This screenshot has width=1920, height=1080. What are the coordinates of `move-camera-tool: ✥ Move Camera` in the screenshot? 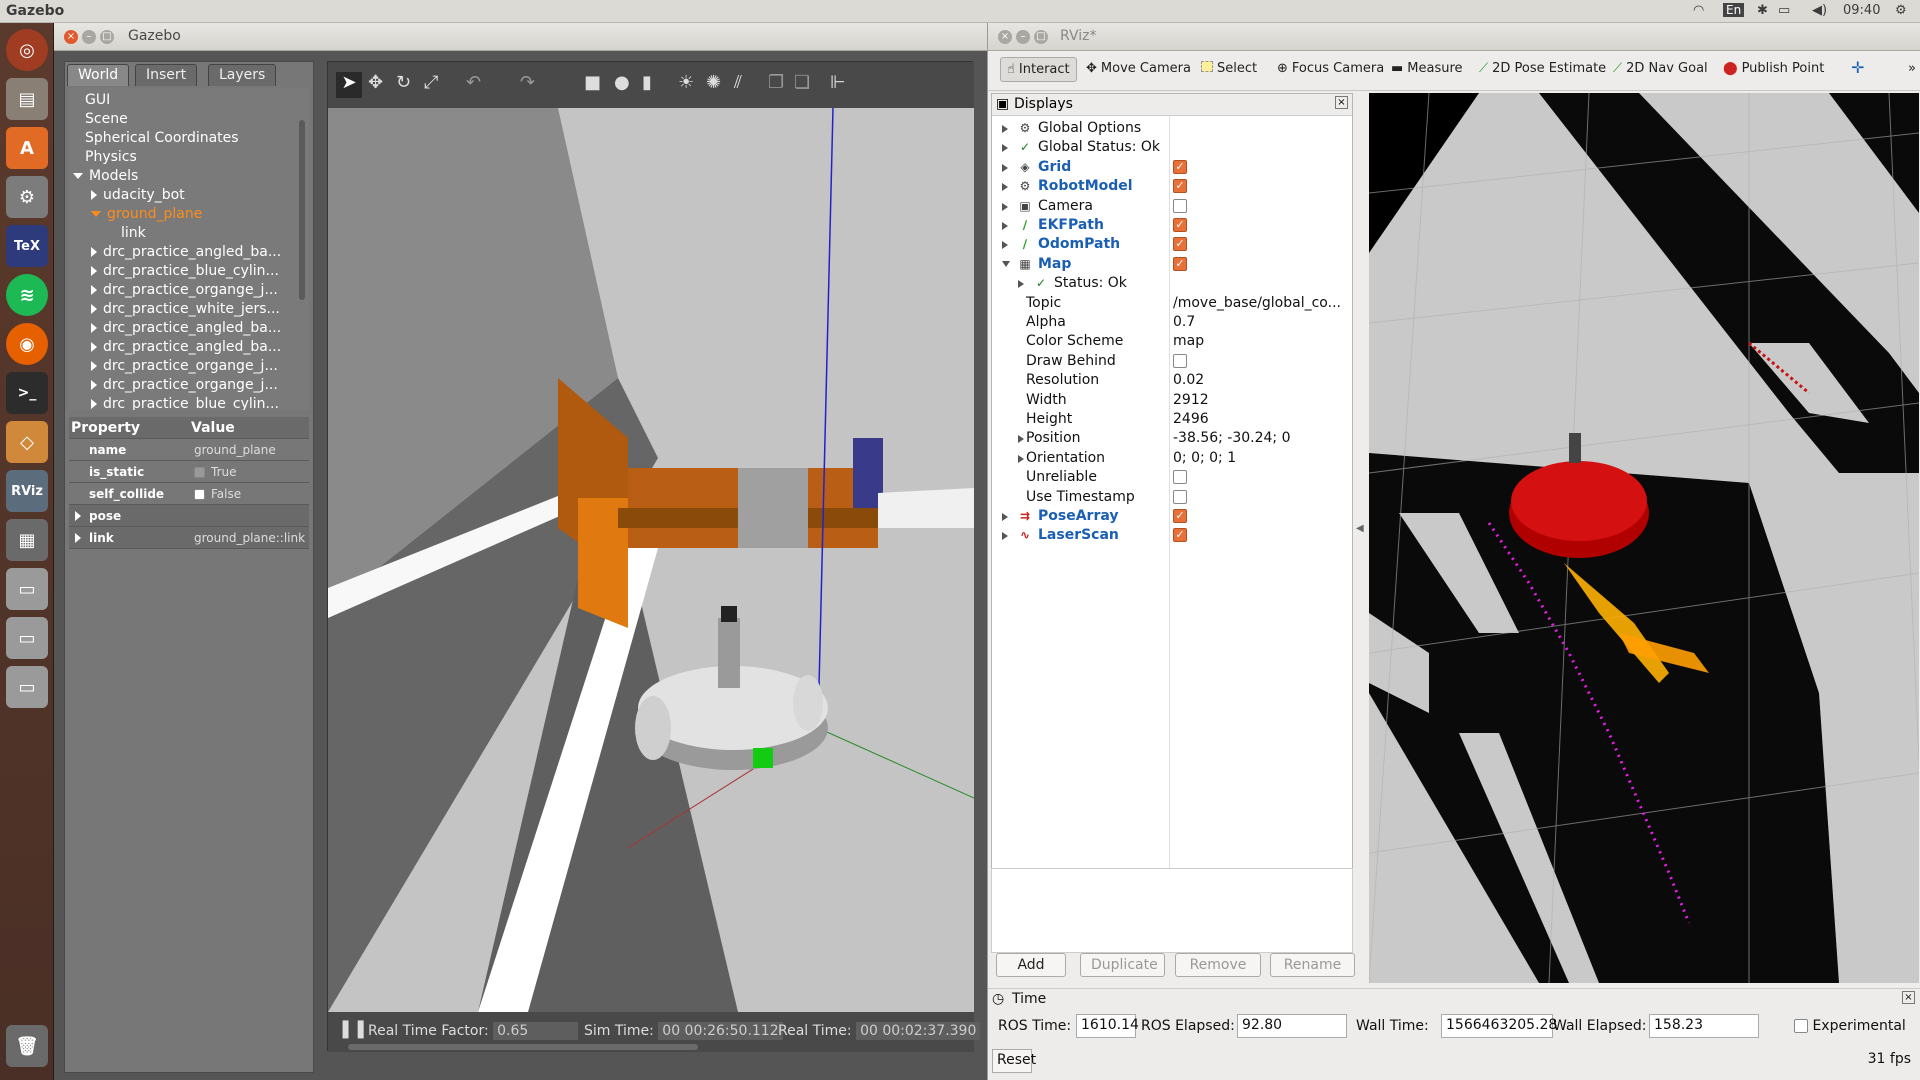 It's located at (1138, 68).